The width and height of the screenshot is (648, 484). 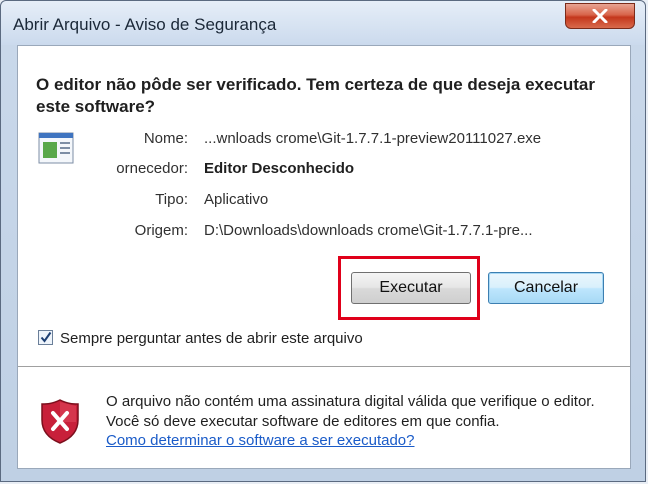 I want to click on close-icon, so click(x=600, y=16).